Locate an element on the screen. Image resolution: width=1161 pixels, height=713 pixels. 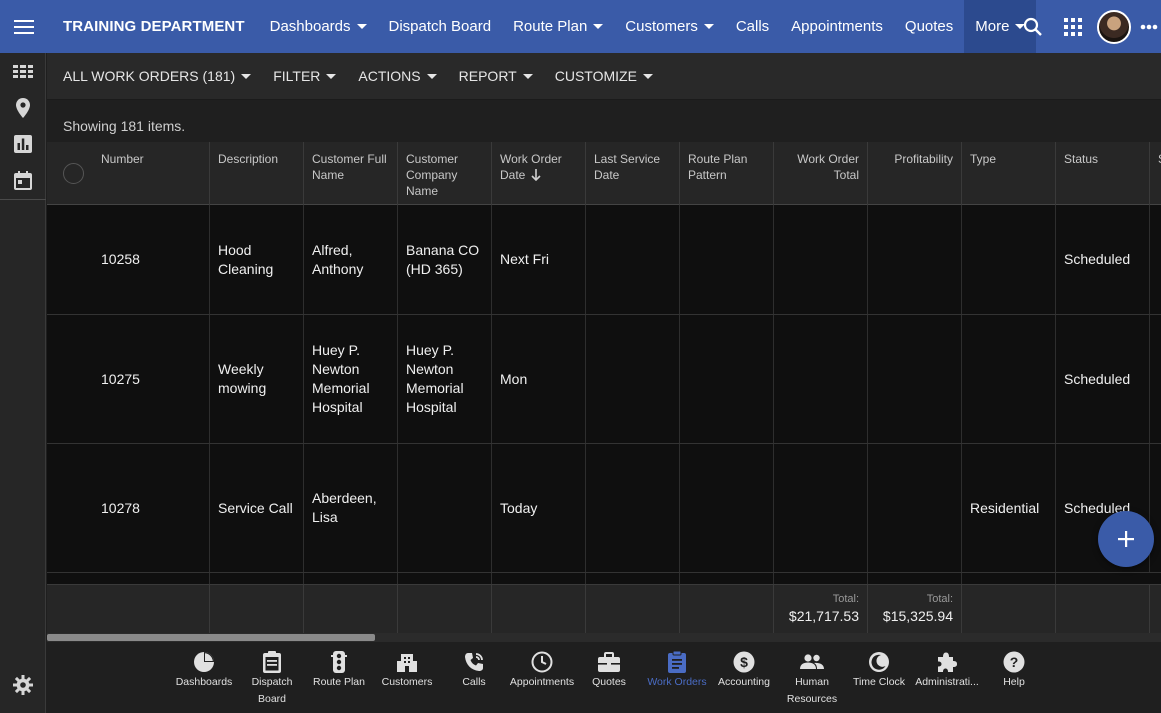
calendar-icon is located at coordinates (23, 180).